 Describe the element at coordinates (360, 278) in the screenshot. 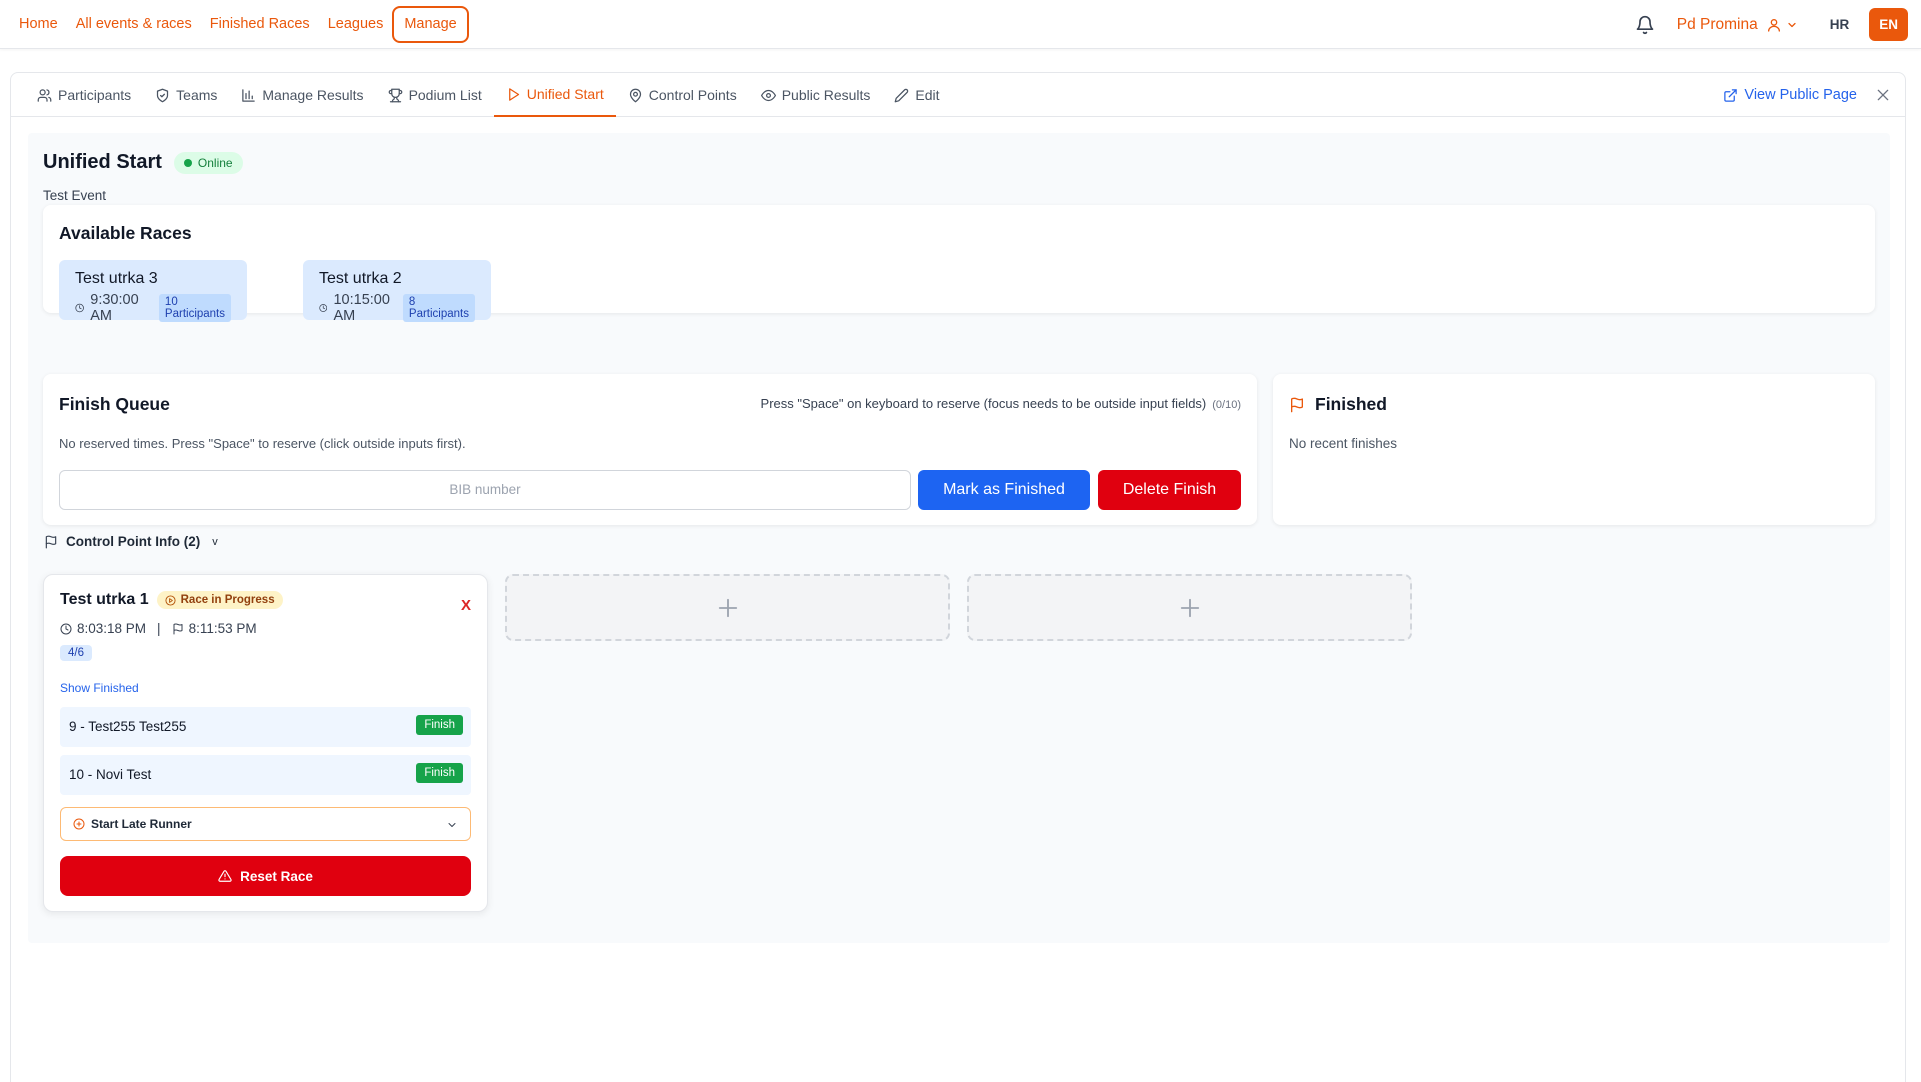

I see `race-name: Test utrka 2` at that location.